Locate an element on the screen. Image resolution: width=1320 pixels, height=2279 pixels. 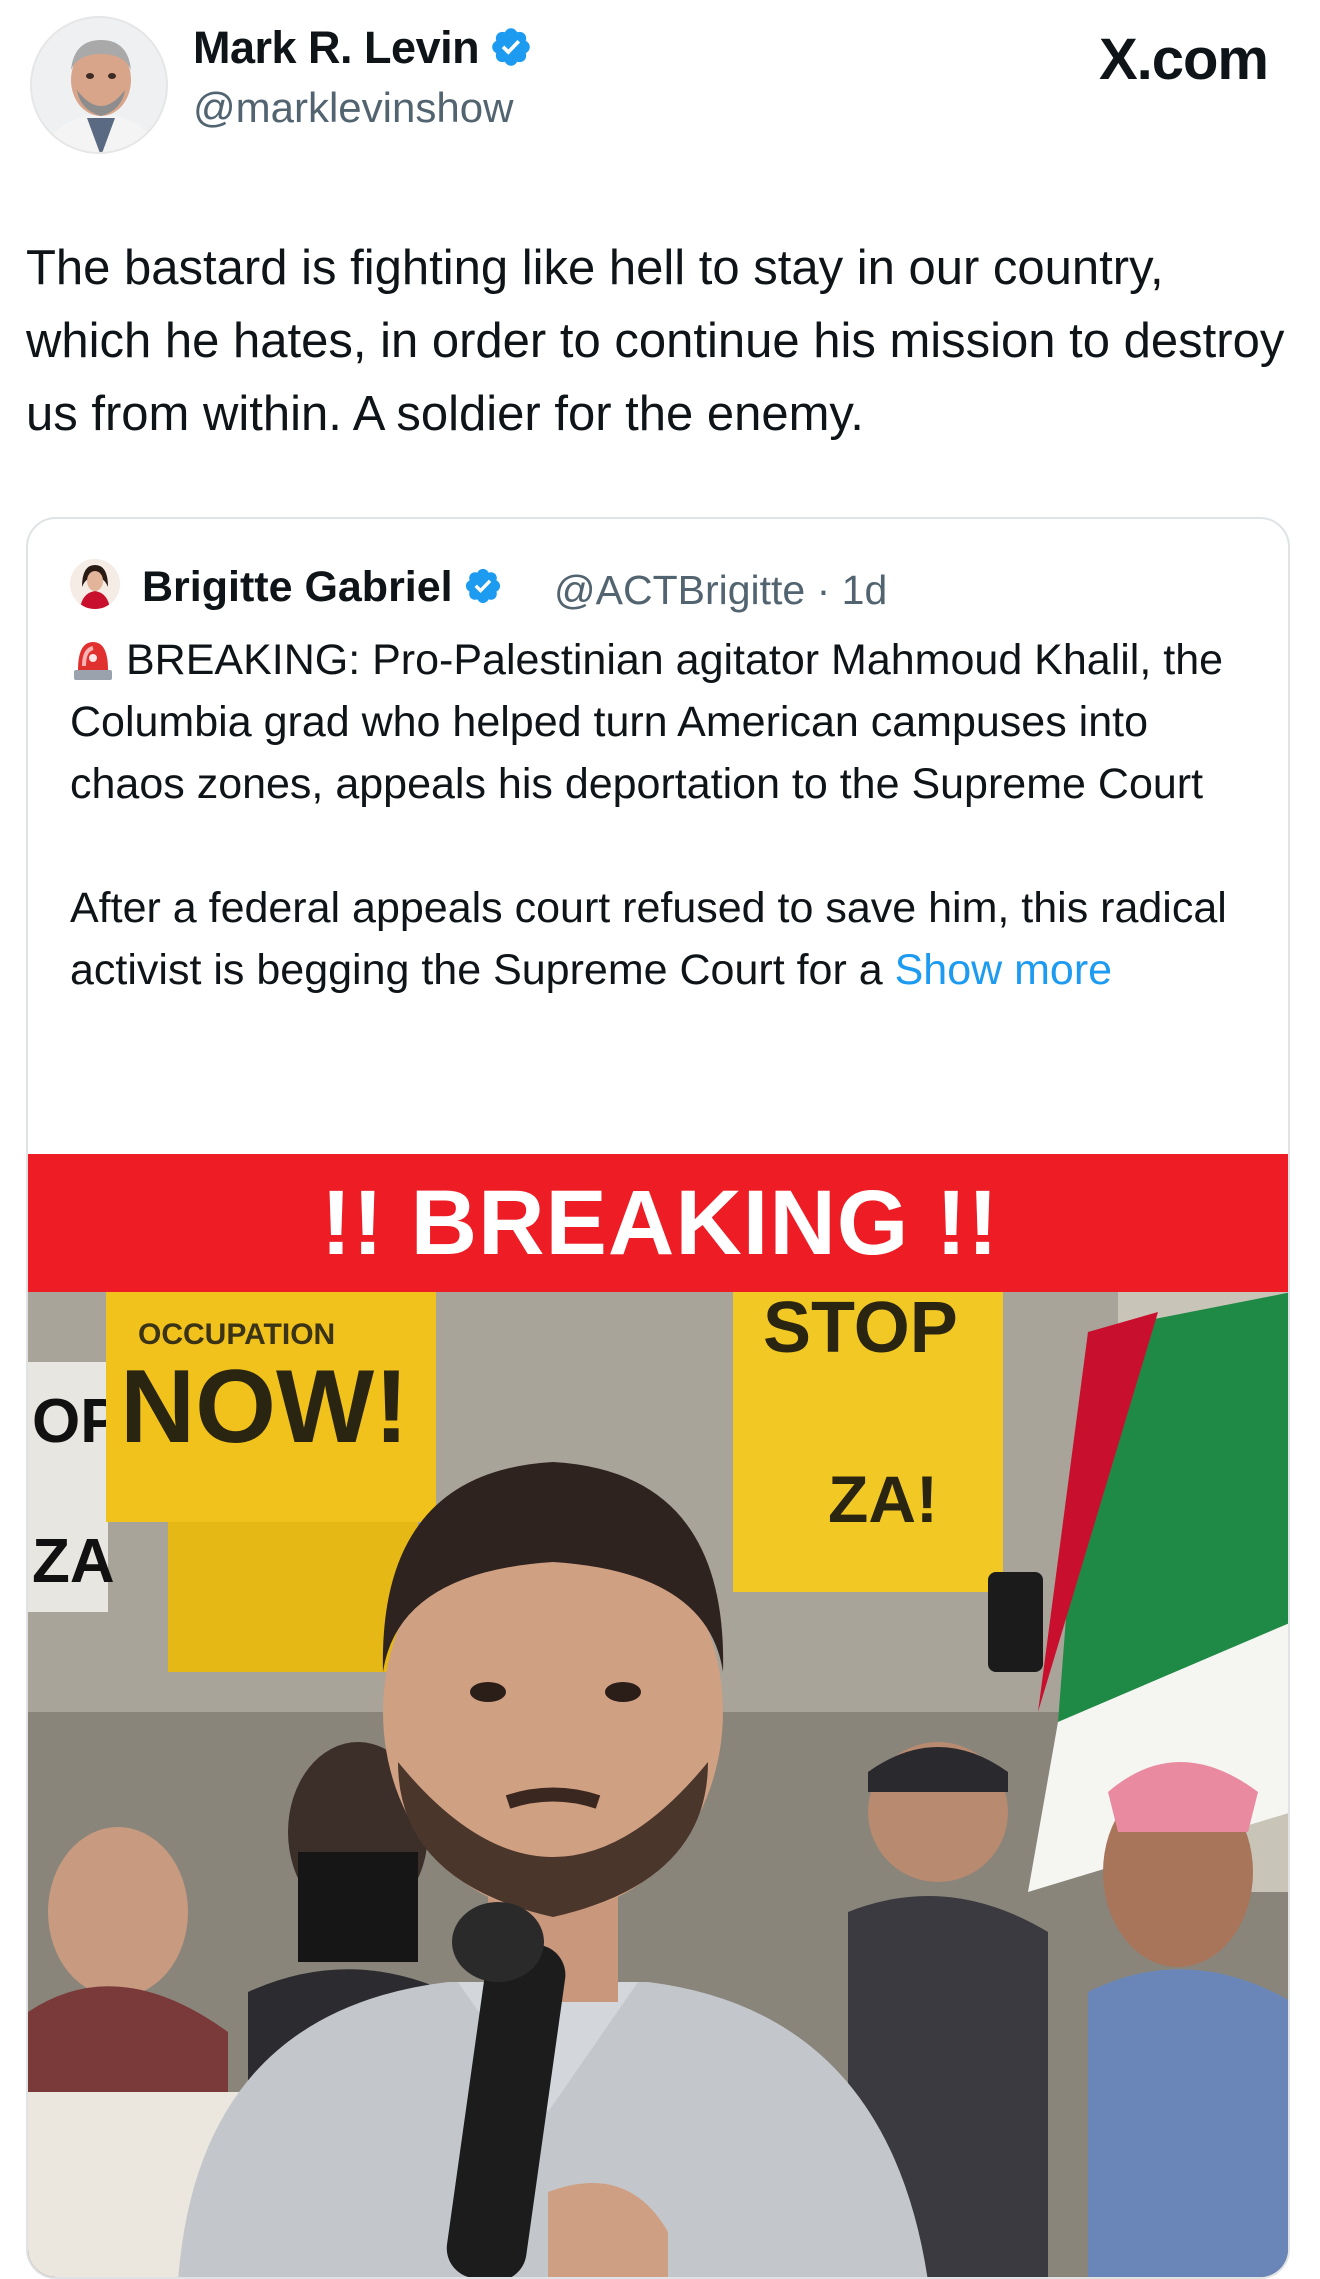
quoted-author-name: Brigitte Gabriel is located at coordinates (297, 587).